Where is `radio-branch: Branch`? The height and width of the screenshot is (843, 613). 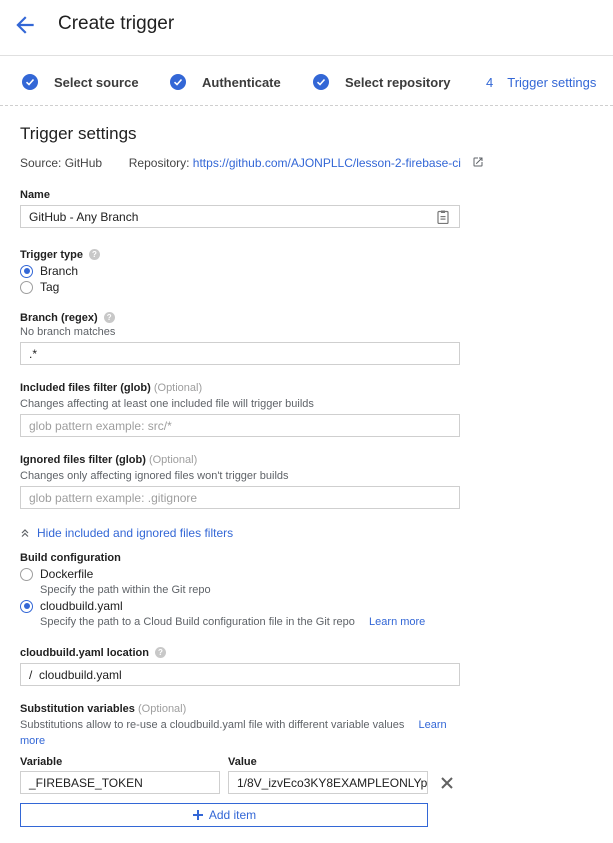 radio-branch: Branch is located at coordinates (49, 271).